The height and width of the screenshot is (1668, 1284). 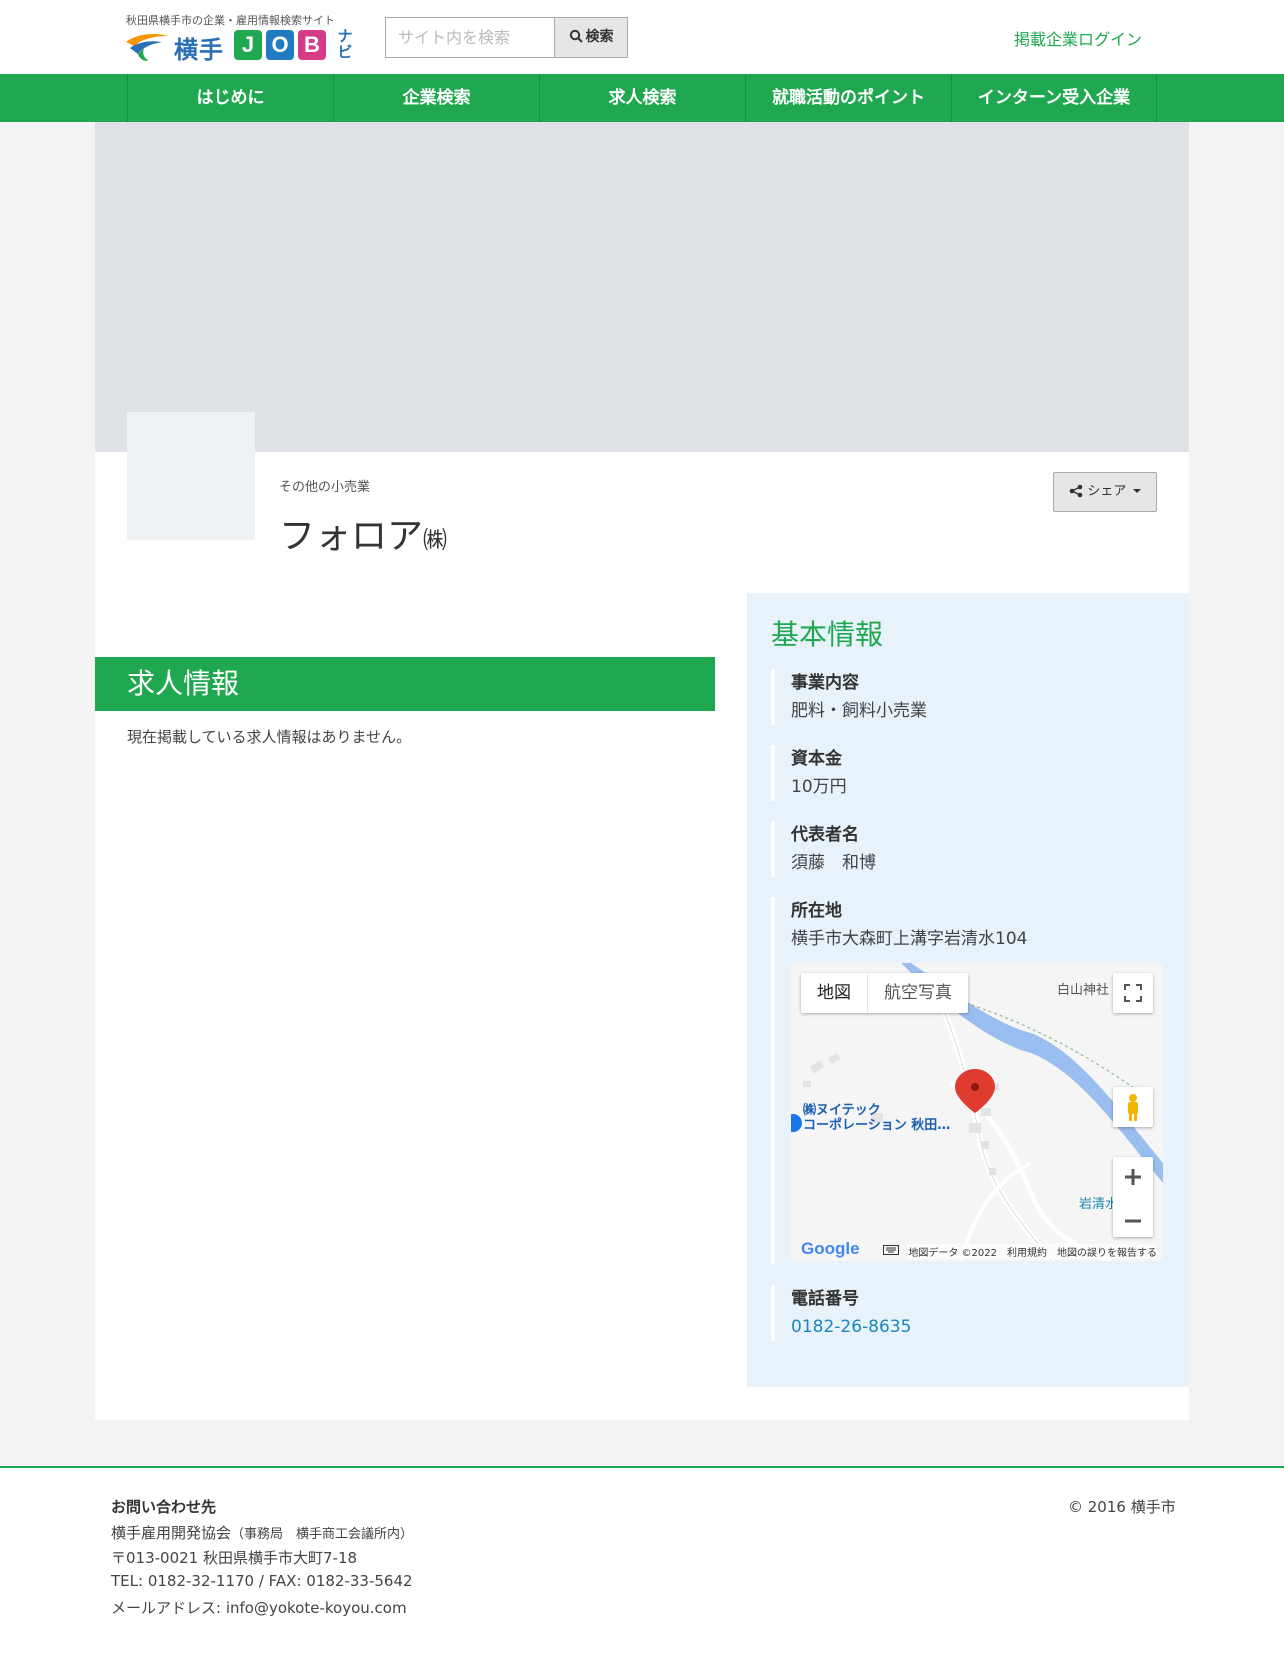 I want to click on site-logo: 横手 J O B ナビ, so click(x=240, y=46).